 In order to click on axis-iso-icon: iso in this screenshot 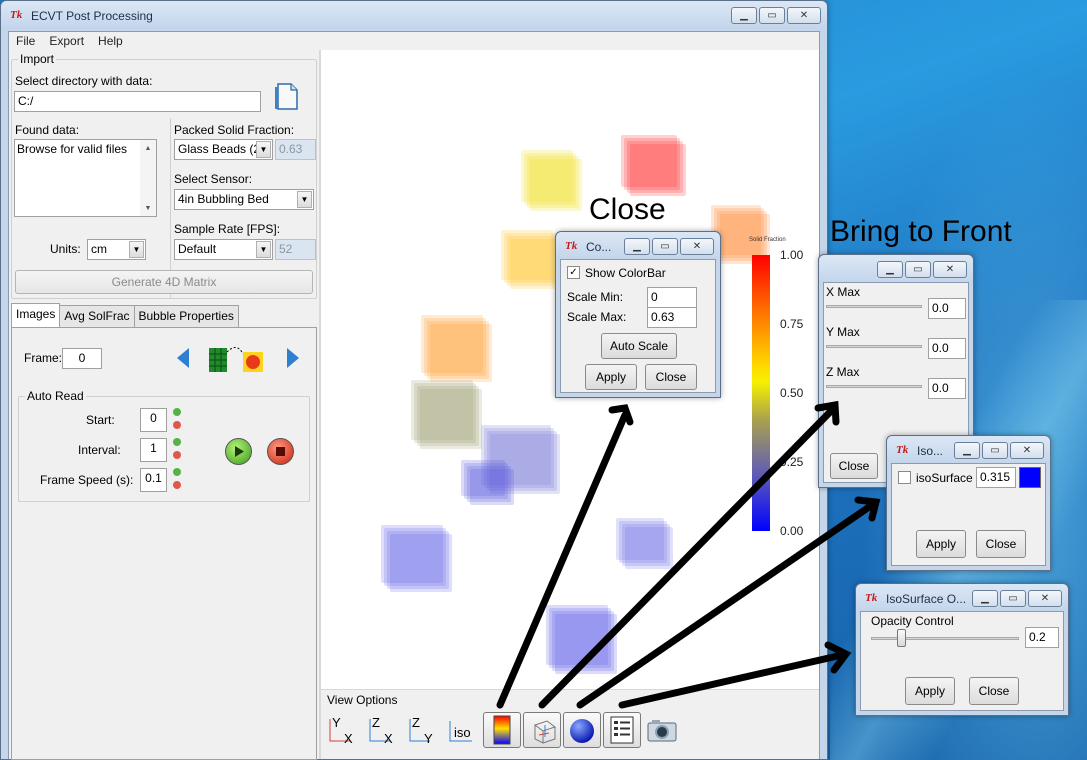, I will do `click(460, 731)`.